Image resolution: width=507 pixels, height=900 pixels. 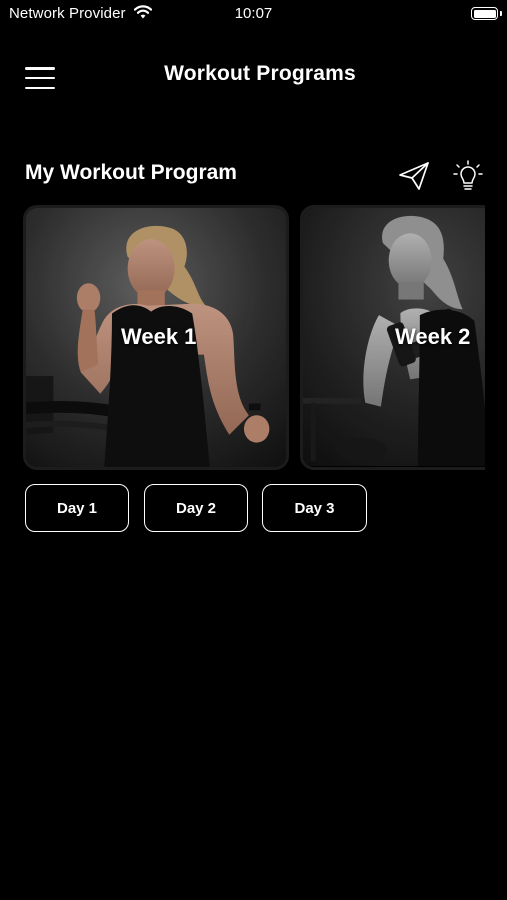 I want to click on status-bar: Network Provider 10:07, so click(x=253, y=14).